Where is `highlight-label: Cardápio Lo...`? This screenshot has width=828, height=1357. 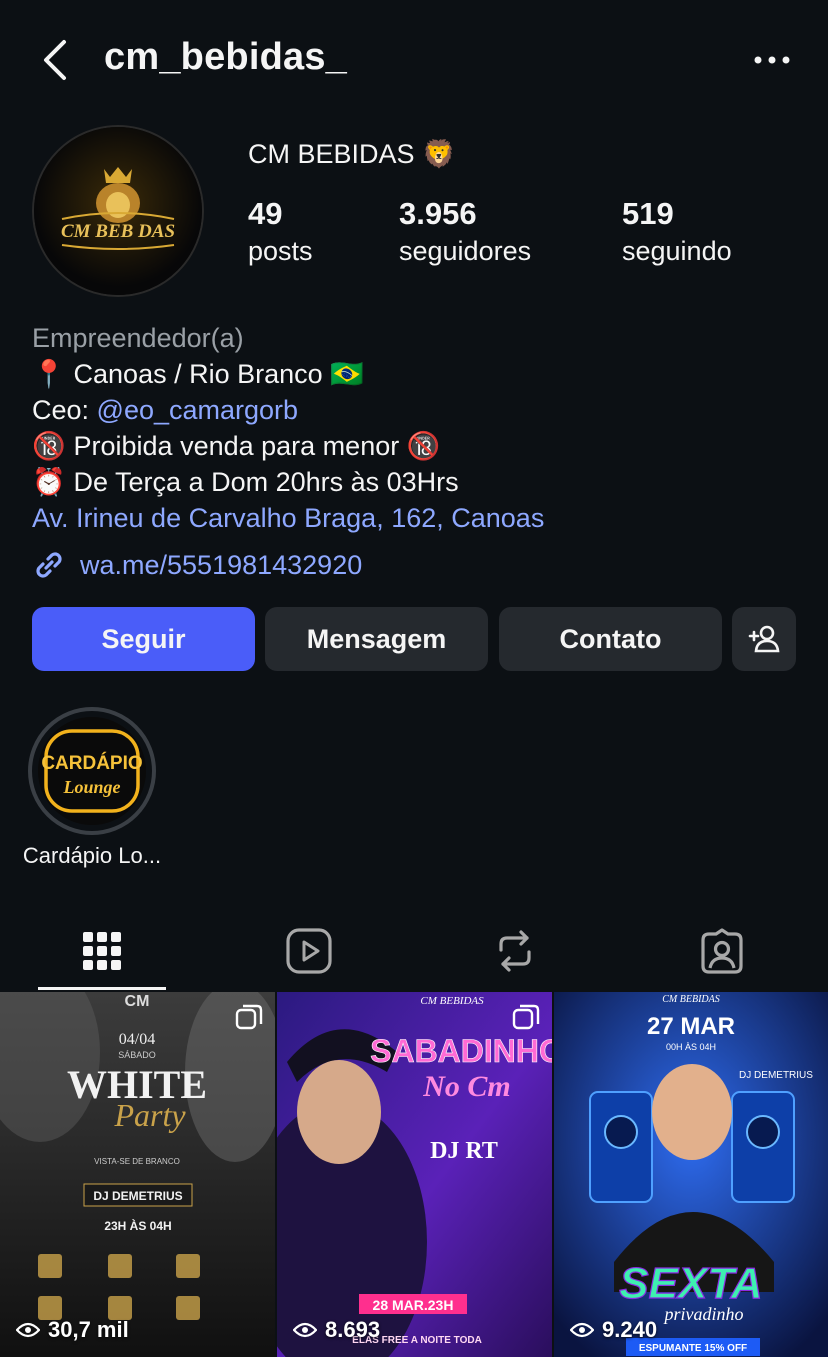 highlight-label: Cardápio Lo... is located at coordinates (92, 855).